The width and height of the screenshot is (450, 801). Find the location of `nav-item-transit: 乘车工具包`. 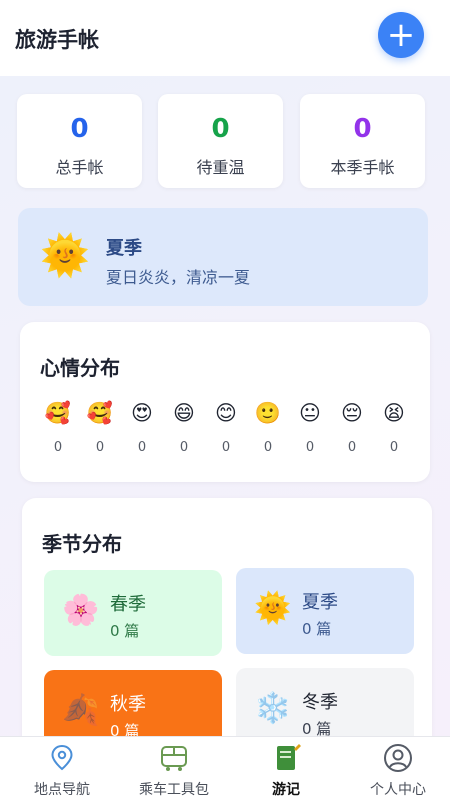

nav-item-transit: 乘车工具包 is located at coordinates (174, 769).